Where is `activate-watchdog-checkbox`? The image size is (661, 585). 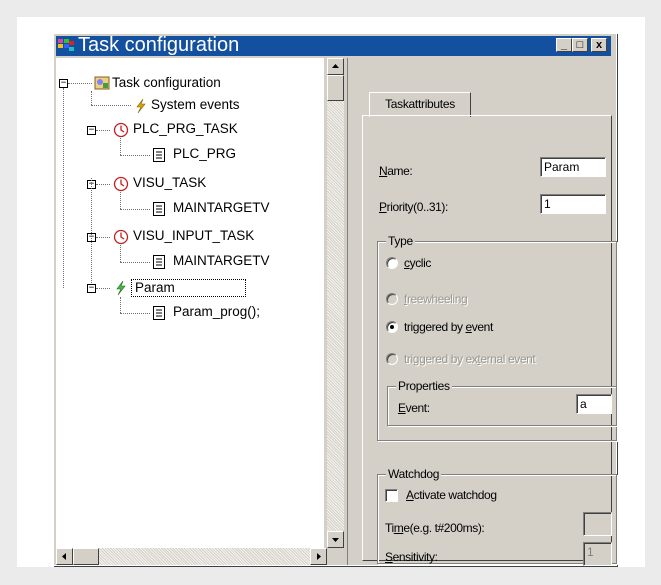
activate-watchdog-checkbox is located at coordinates (391, 495).